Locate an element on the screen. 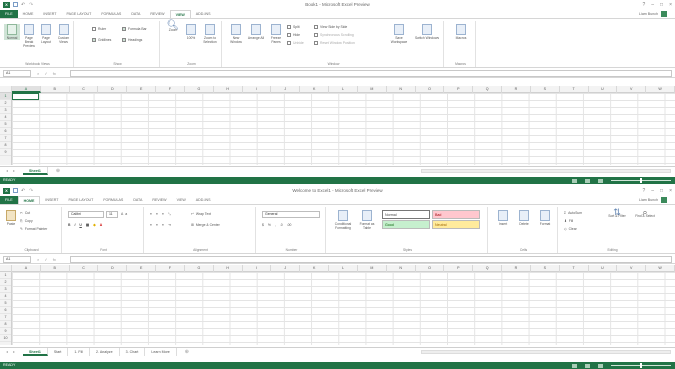 Image resolution: width=675 pixels, height=369 pixels. column-header-v: V is located at coordinates (632, 268).